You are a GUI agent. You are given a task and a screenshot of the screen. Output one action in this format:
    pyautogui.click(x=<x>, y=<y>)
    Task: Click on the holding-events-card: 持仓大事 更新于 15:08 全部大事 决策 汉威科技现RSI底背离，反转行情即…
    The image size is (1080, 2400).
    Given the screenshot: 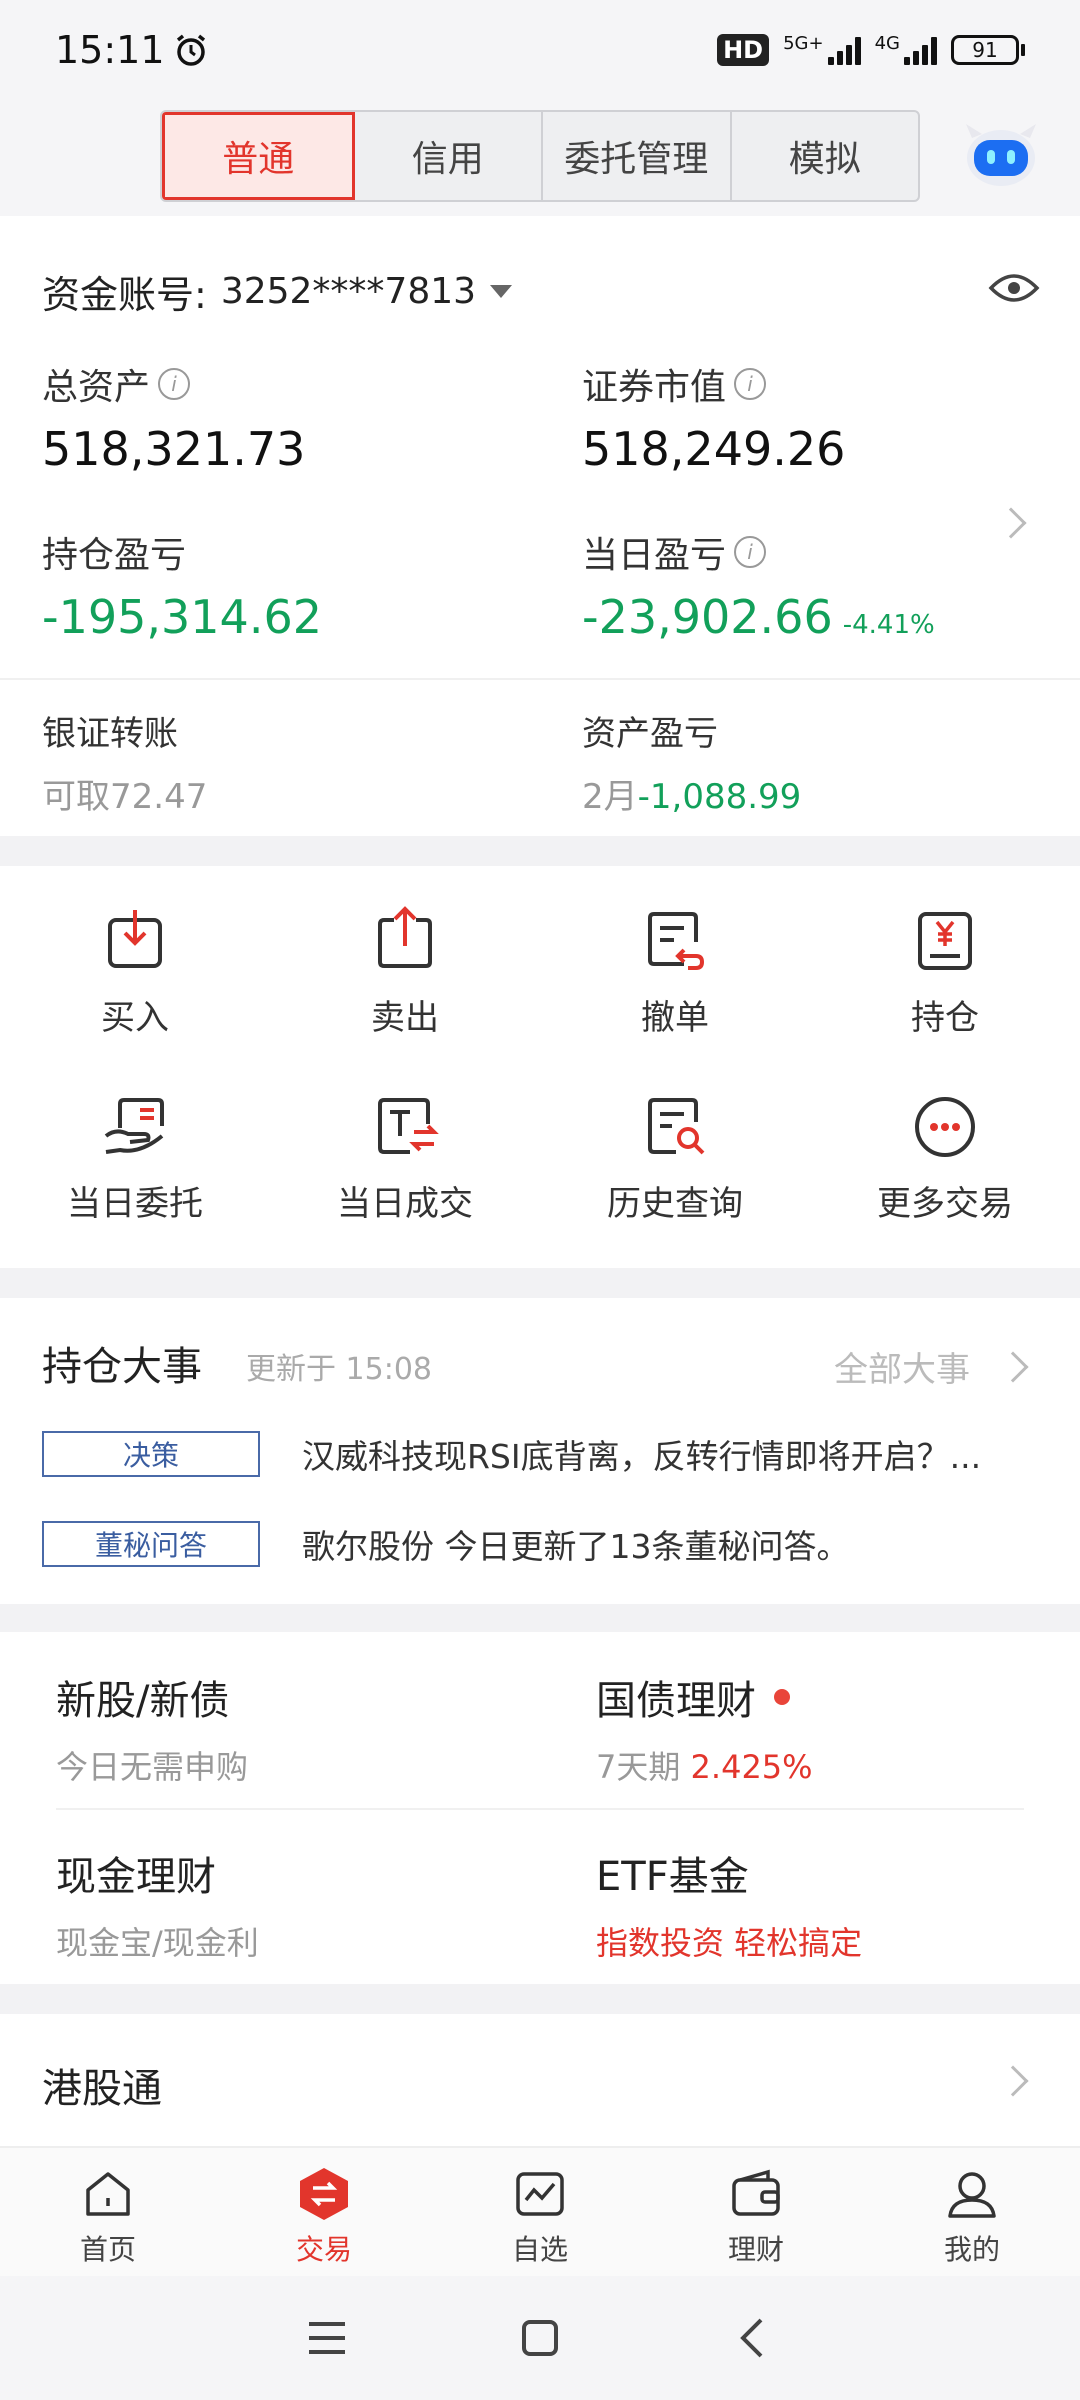 What is the action you would take?
    pyautogui.click(x=540, y=1451)
    